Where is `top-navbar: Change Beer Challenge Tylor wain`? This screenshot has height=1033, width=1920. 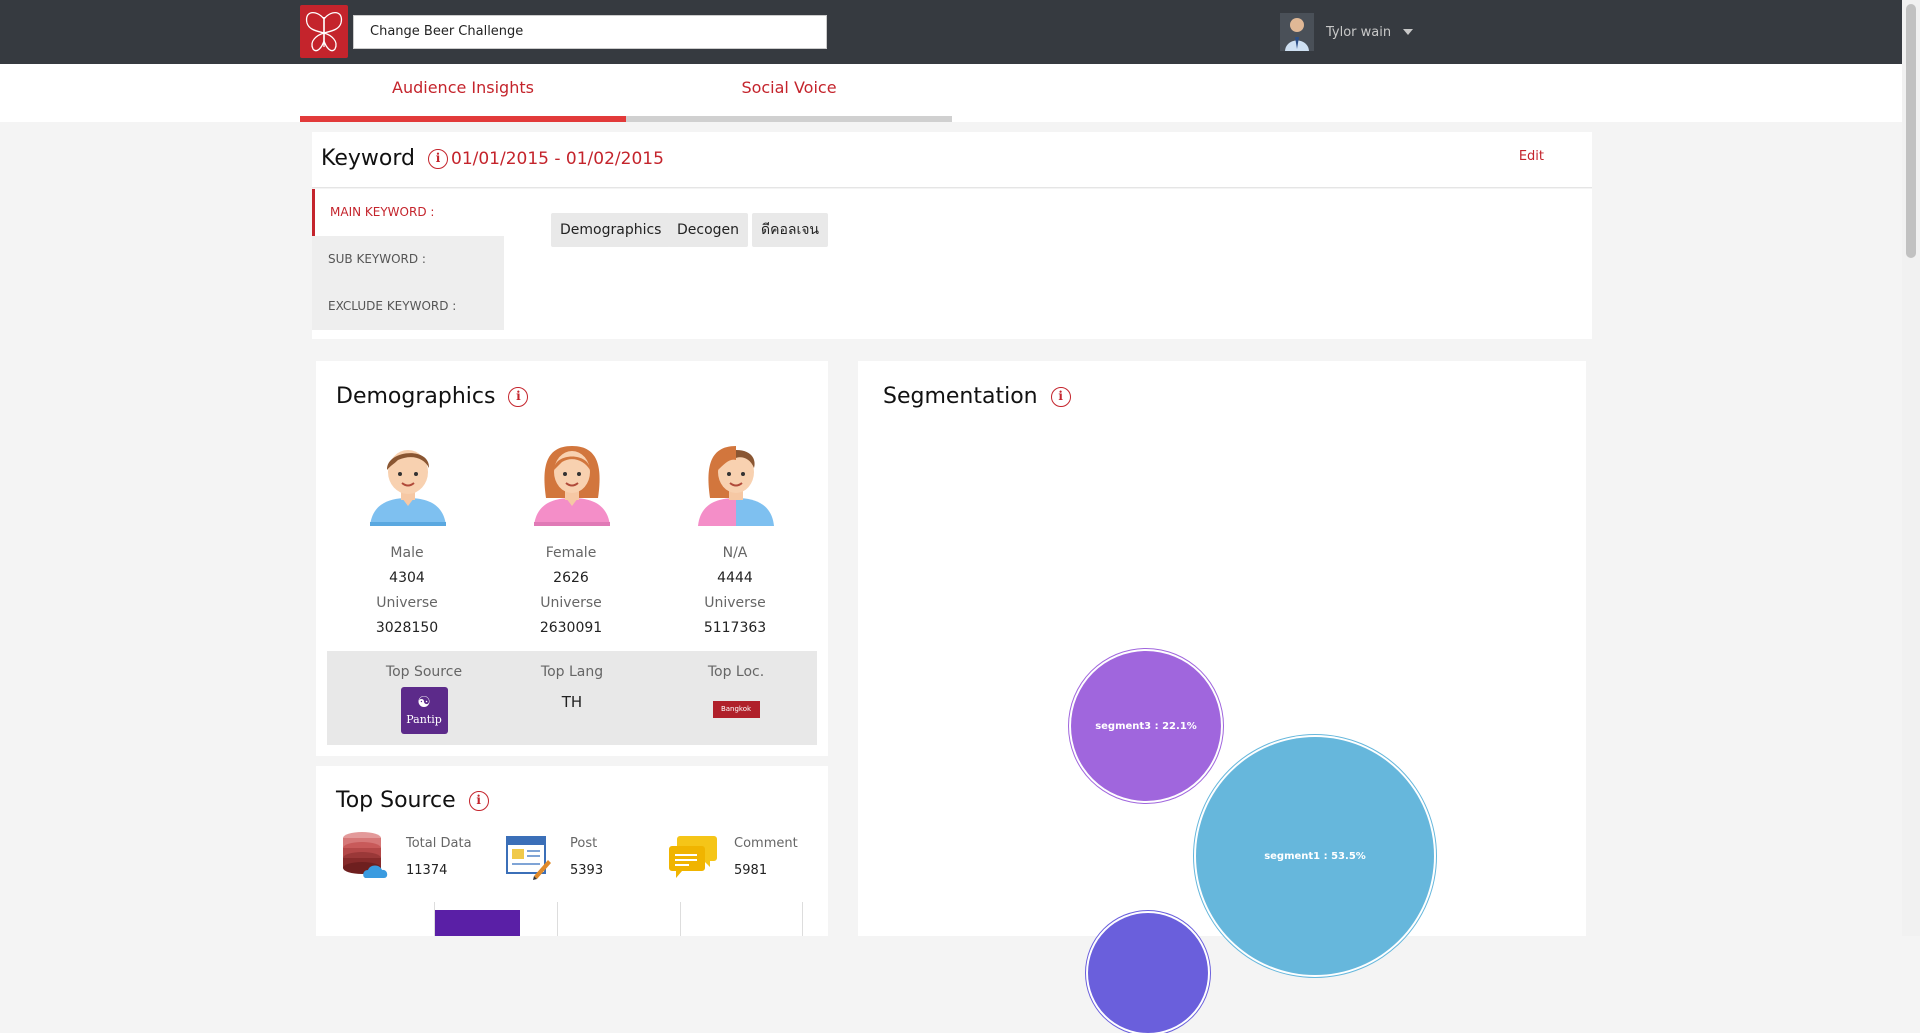
top-navbar: Change Beer Challenge Tylor wain is located at coordinates (951, 32).